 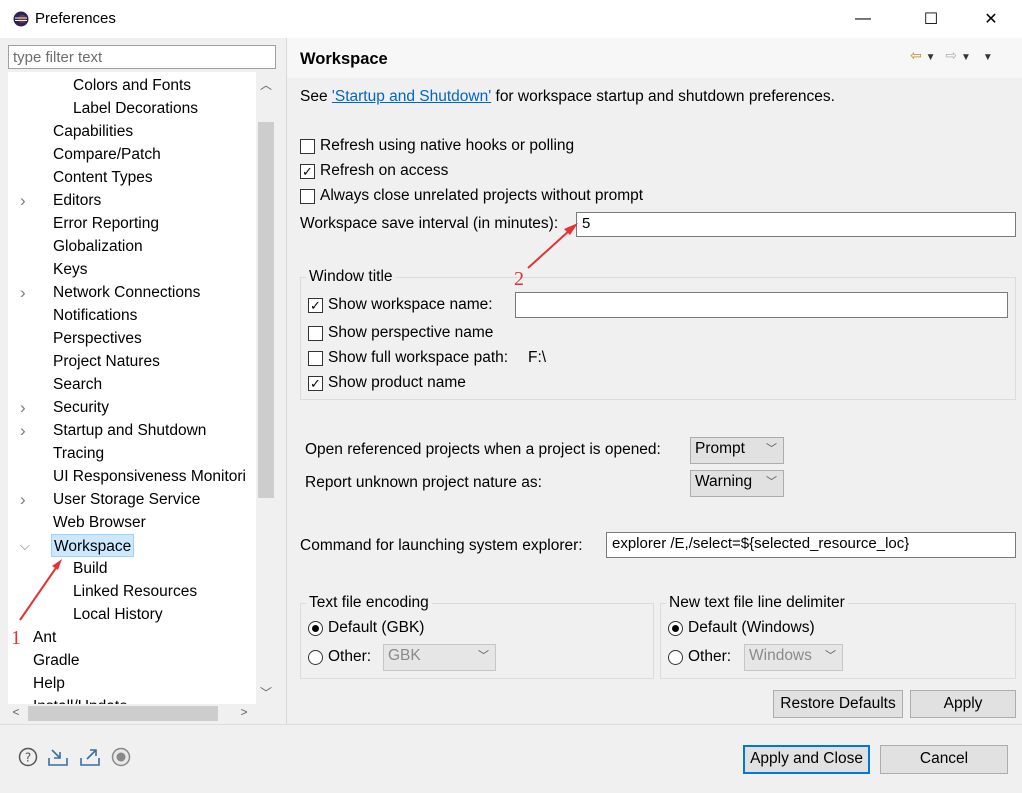 I want to click on unknown-nature-select: Warning ﹀, so click(x=737, y=483).